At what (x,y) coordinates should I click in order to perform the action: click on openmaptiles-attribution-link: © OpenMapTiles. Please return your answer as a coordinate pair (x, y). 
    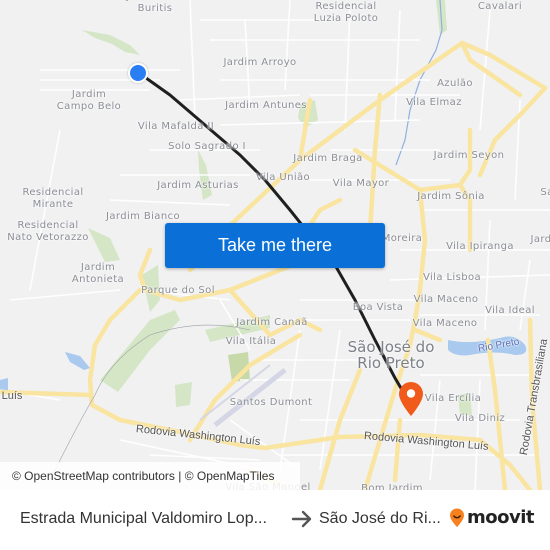
    Looking at the image, I should click on (230, 476).